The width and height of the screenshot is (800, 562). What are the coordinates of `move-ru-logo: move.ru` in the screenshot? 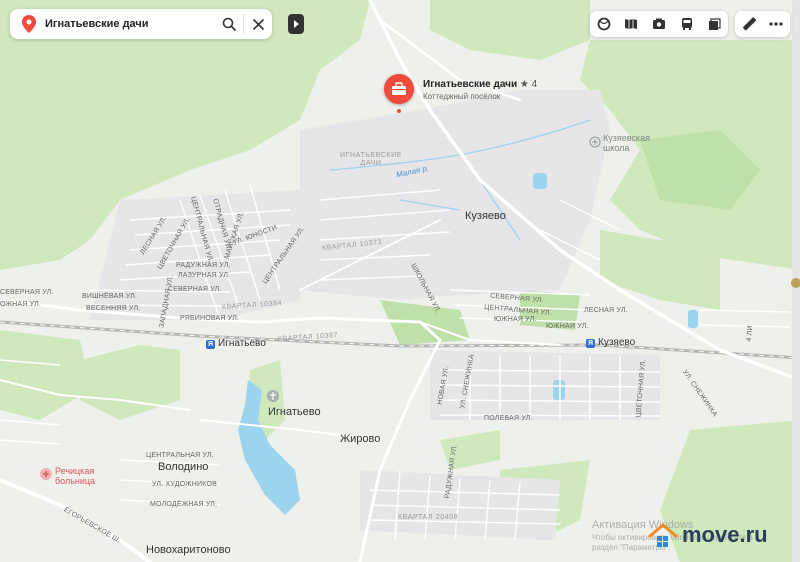 It's located at (708, 535).